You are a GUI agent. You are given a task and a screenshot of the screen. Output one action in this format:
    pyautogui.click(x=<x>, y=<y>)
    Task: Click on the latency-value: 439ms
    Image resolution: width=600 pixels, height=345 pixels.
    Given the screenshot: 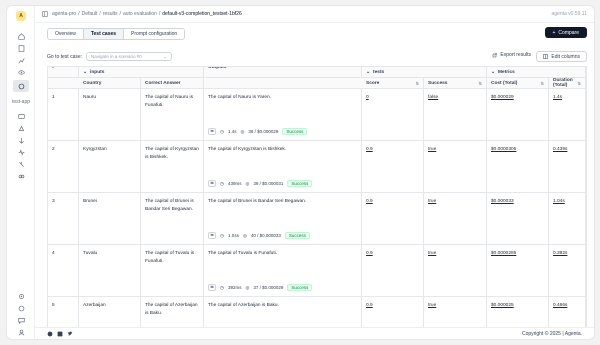 What is the action you would take?
    pyautogui.click(x=234, y=183)
    